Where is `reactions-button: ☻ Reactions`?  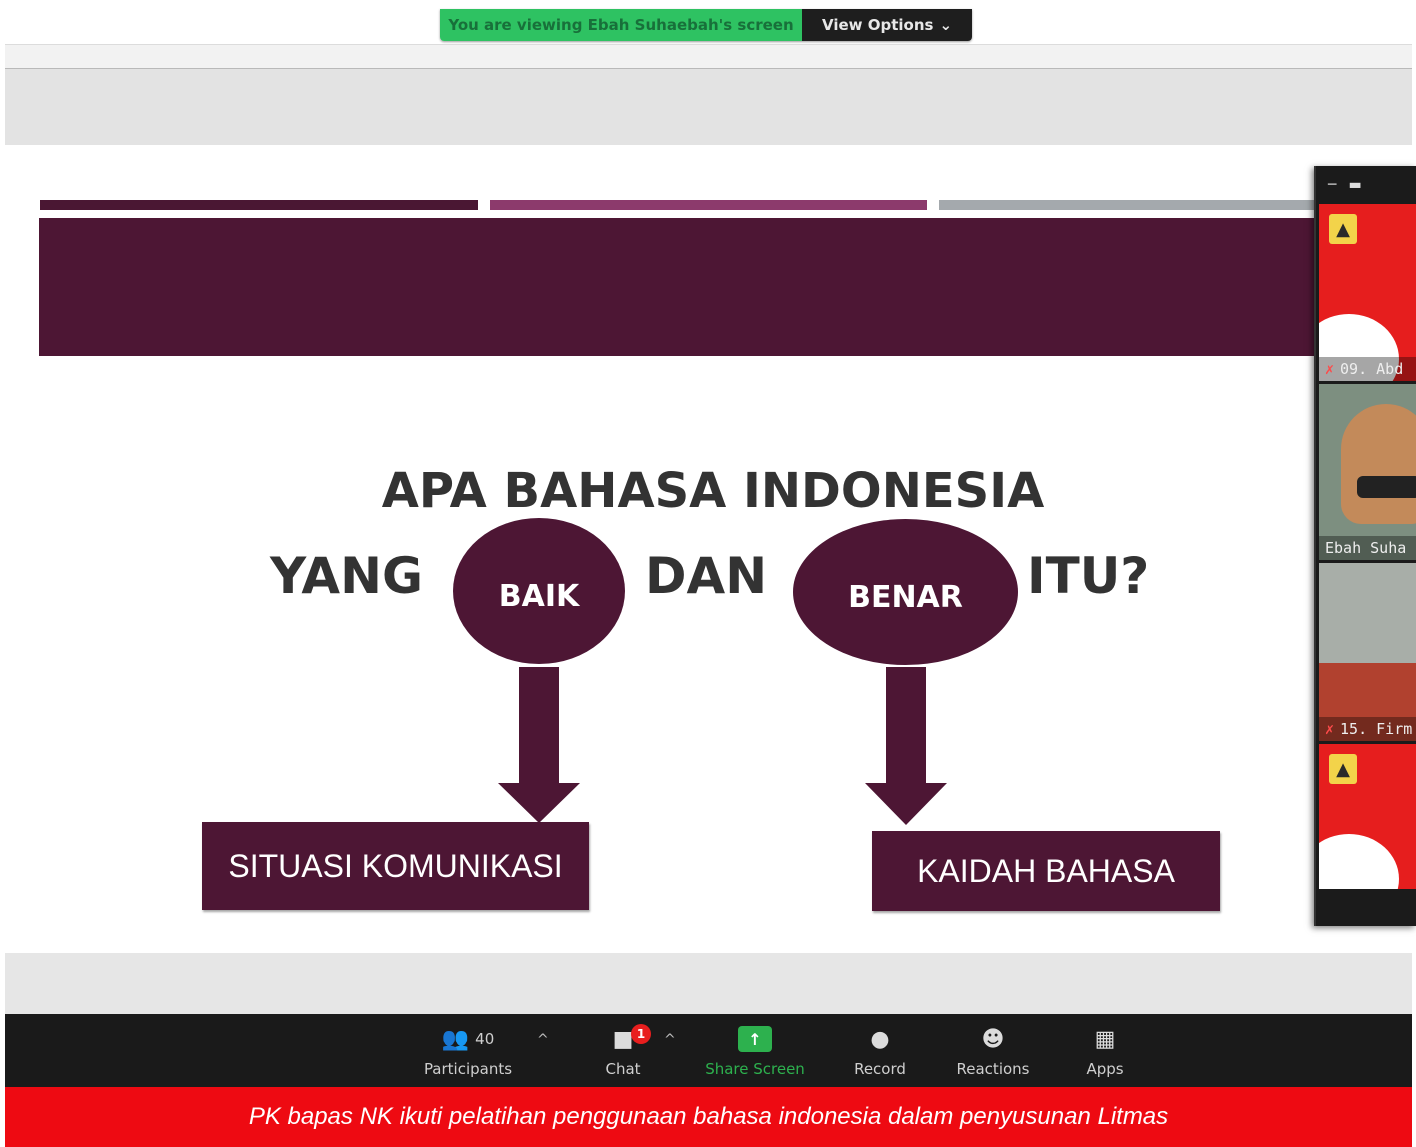
reactions-button: ☻ Reactions is located at coordinates (993, 1050).